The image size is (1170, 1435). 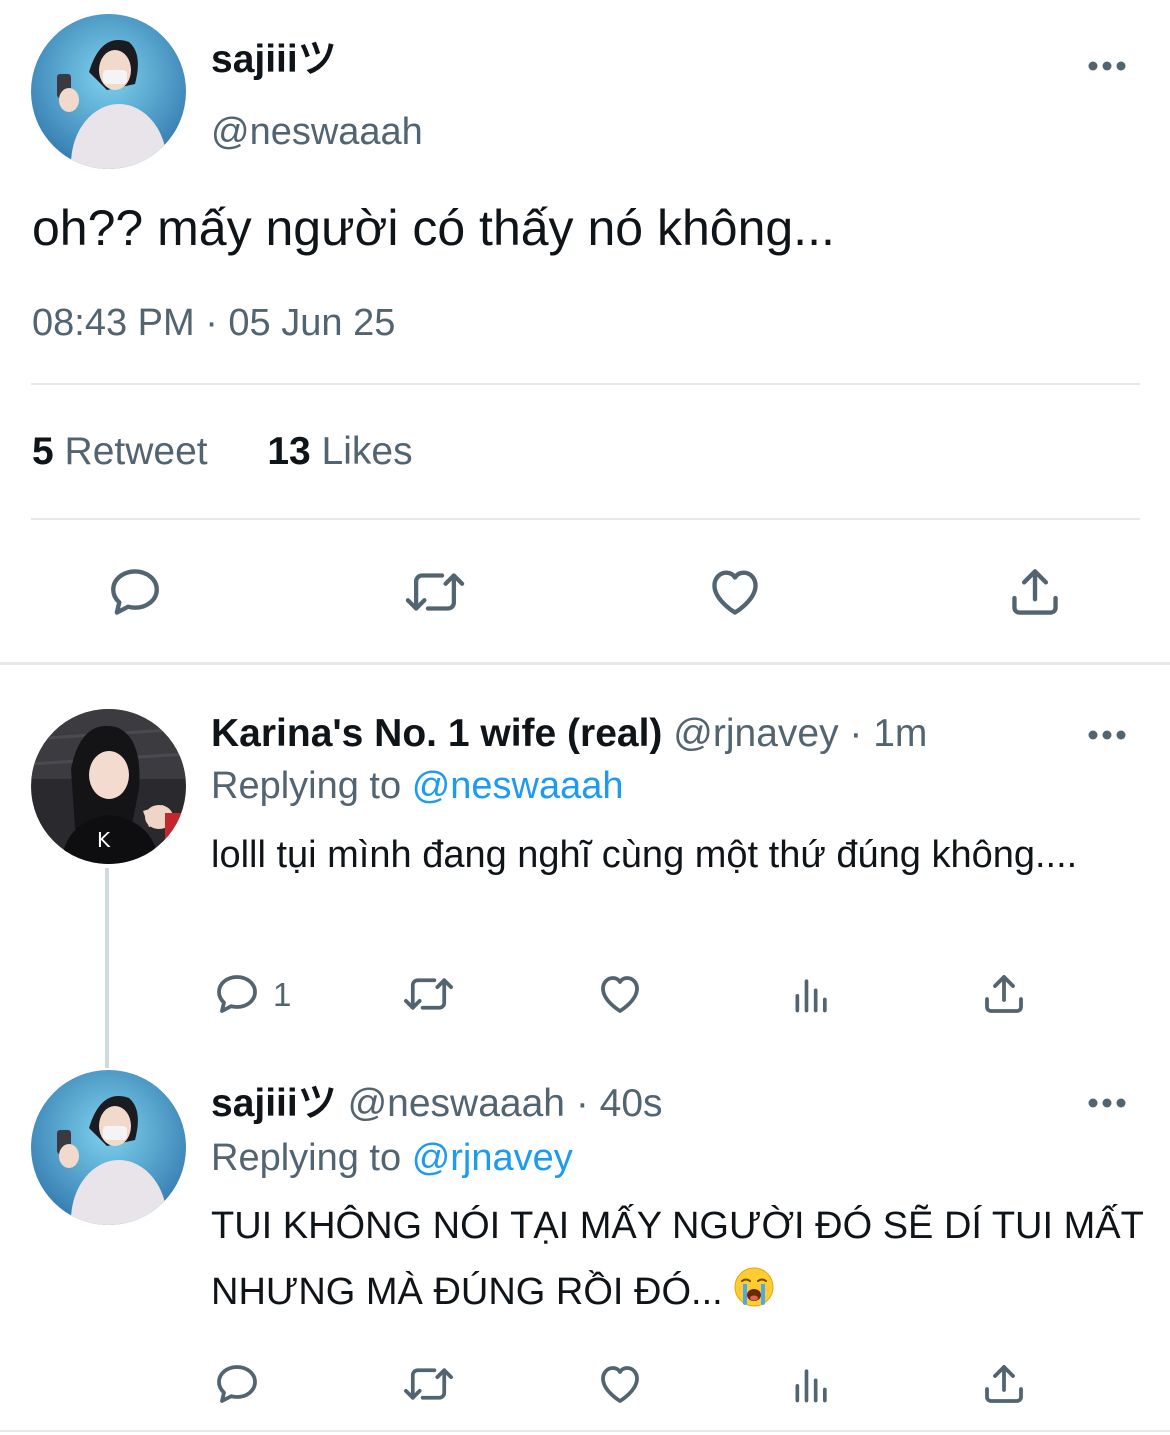 What do you see at coordinates (518, 786) in the screenshot?
I see `replying-mention: @neswaaah` at bounding box center [518, 786].